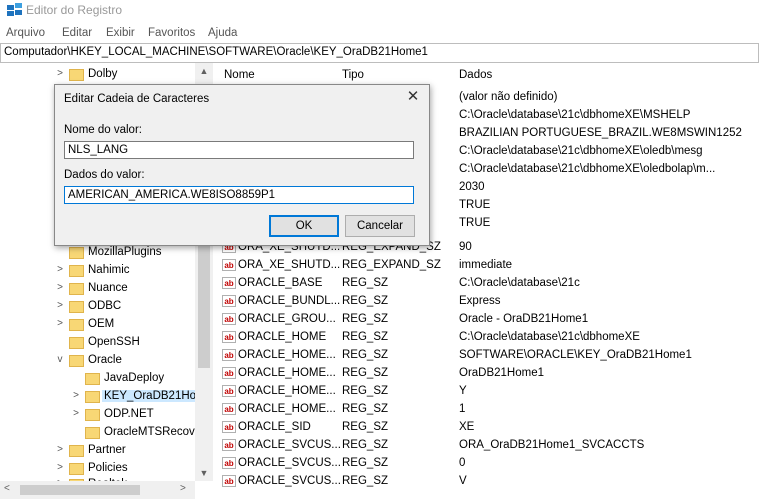 The width and height of the screenshot is (759, 499). What do you see at coordinates (486, 392) in the screenshot?
I see `value-row: ab ORACLE_HOME... REG_SZ Y` at bounding box center [486, 392].